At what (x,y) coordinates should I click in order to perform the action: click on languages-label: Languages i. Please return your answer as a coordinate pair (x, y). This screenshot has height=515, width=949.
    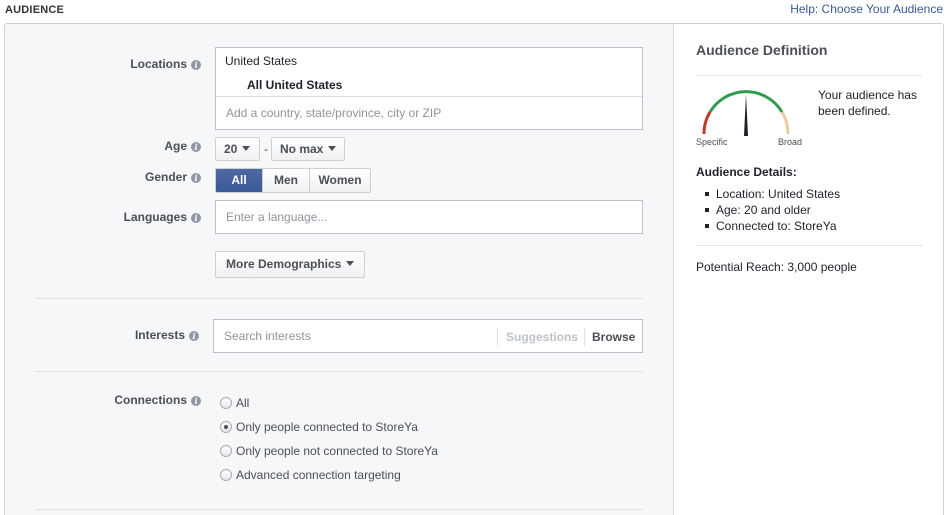
    Looking at the image, I should click on (111, 217).